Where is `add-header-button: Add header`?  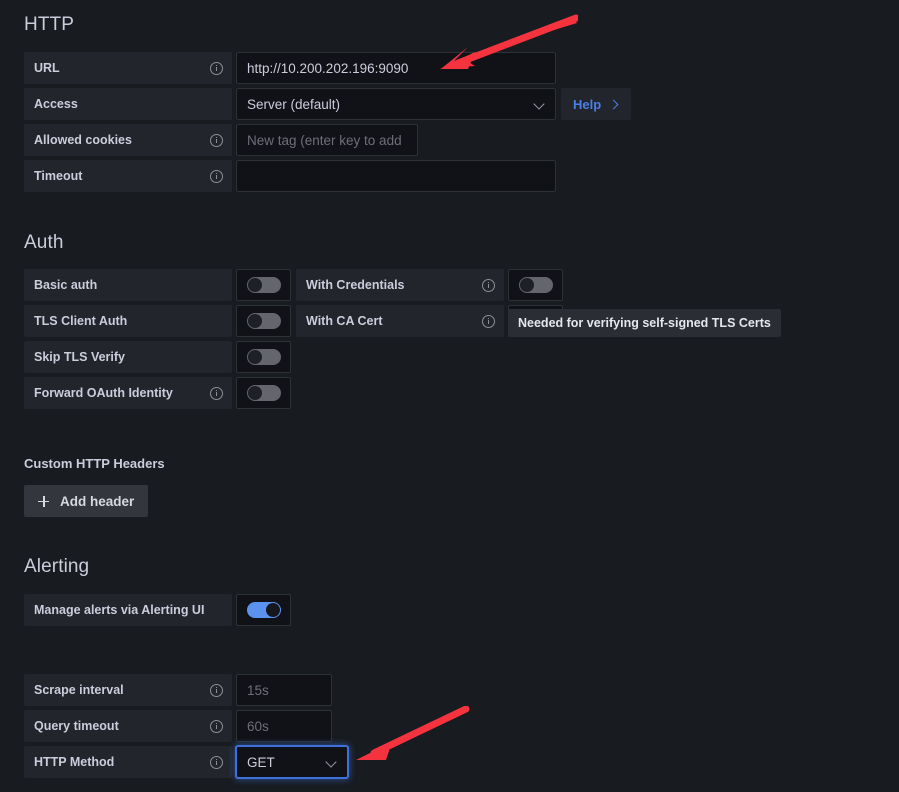 add-header-button: Add header is located at coordinates (86, 501).